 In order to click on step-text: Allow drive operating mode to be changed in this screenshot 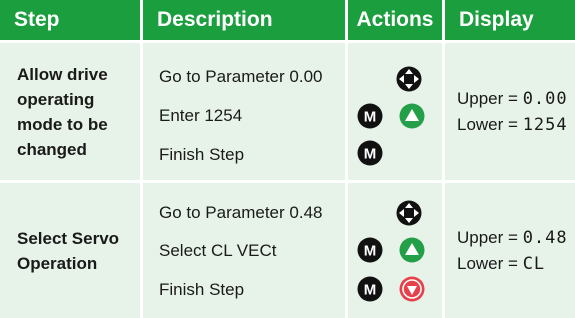, I will do `click(62, 111)`.